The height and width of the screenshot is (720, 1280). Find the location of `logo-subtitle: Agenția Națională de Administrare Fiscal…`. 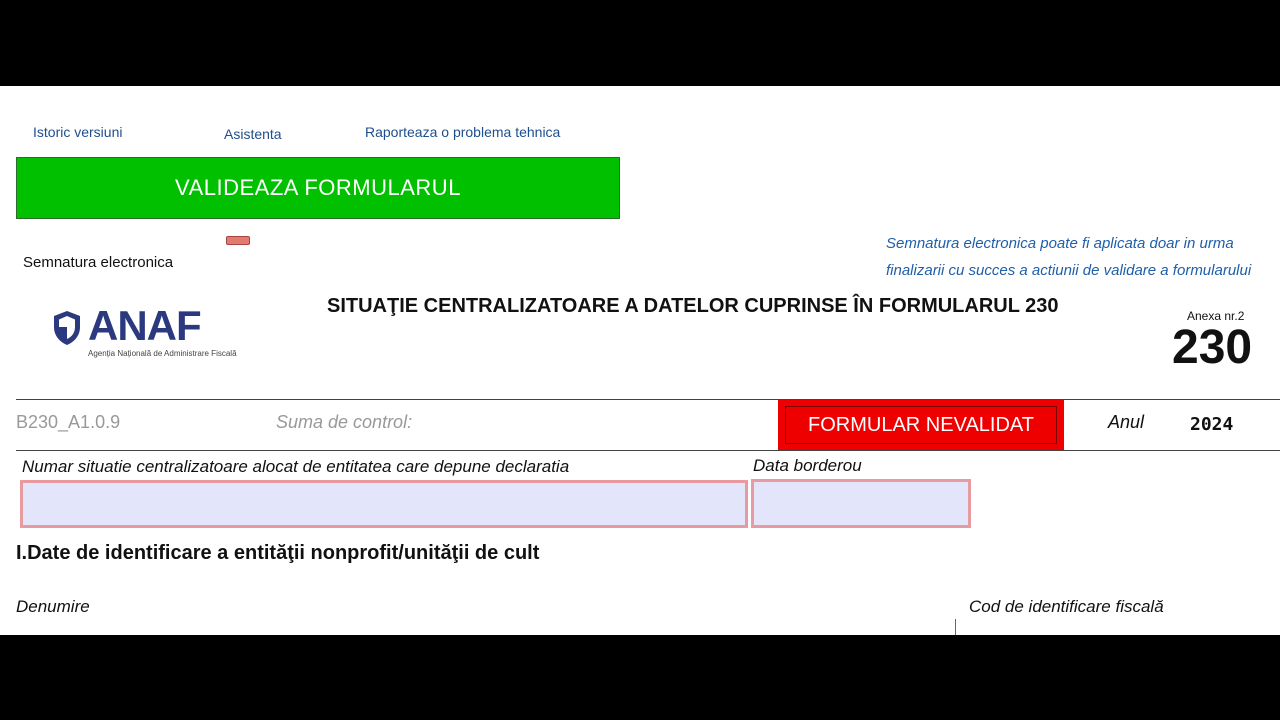

logo-subtitle: Agenția Națională de Administrare Fiscal… is located at coordinates (162, 353).